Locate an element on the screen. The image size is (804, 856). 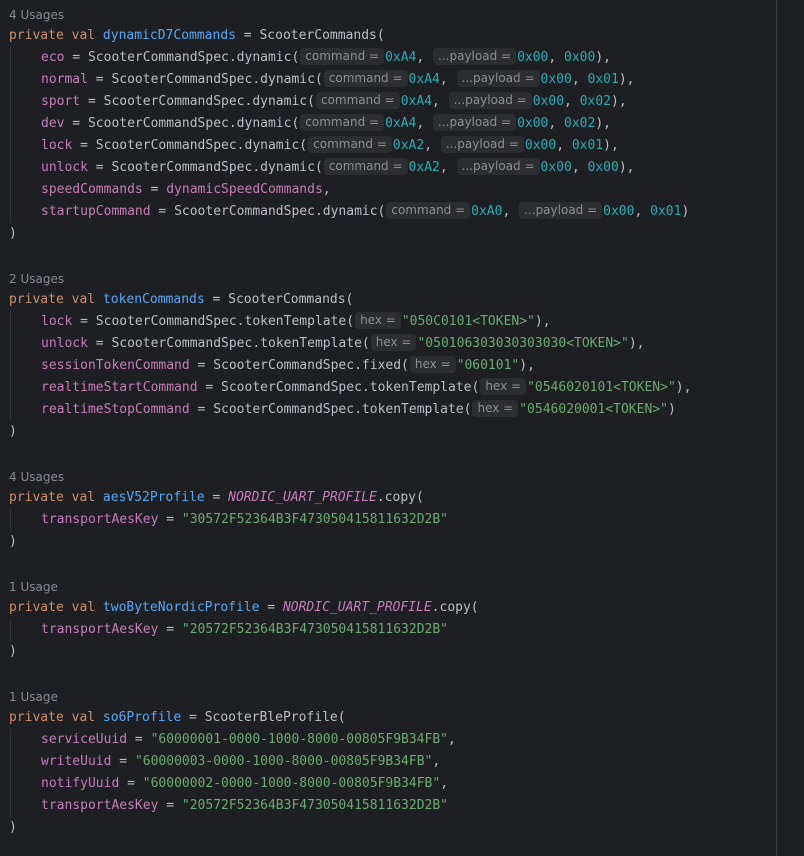
punctuation-text: ), is located at coordinates (611, 145).